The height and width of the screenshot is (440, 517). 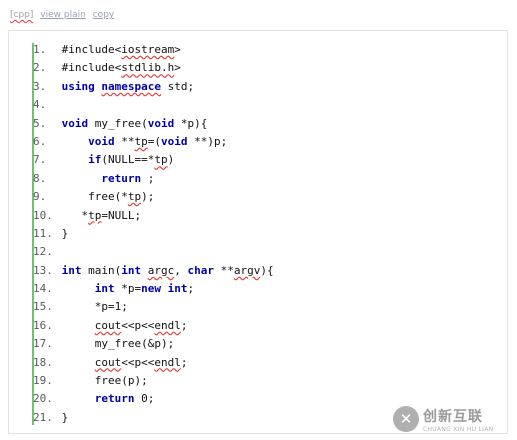 I want to click on line-number: 14., so click(x=43, y=289).